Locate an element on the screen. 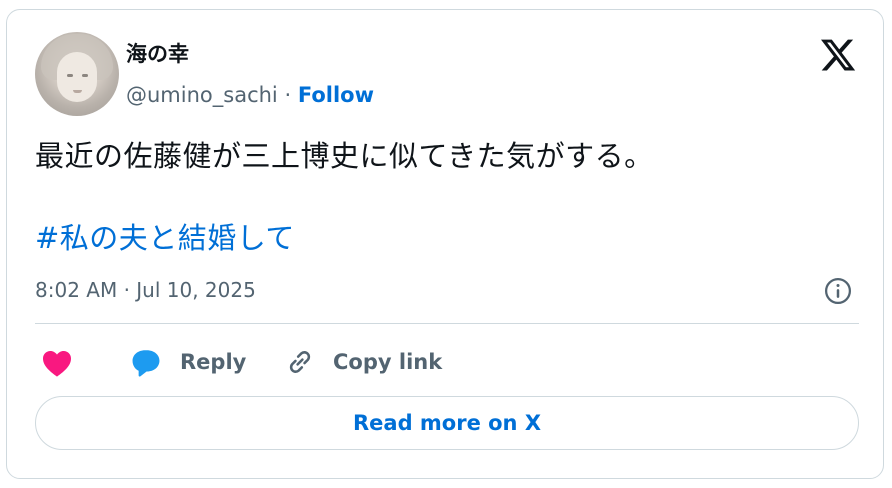  divider is located at coordinates (447, 323).